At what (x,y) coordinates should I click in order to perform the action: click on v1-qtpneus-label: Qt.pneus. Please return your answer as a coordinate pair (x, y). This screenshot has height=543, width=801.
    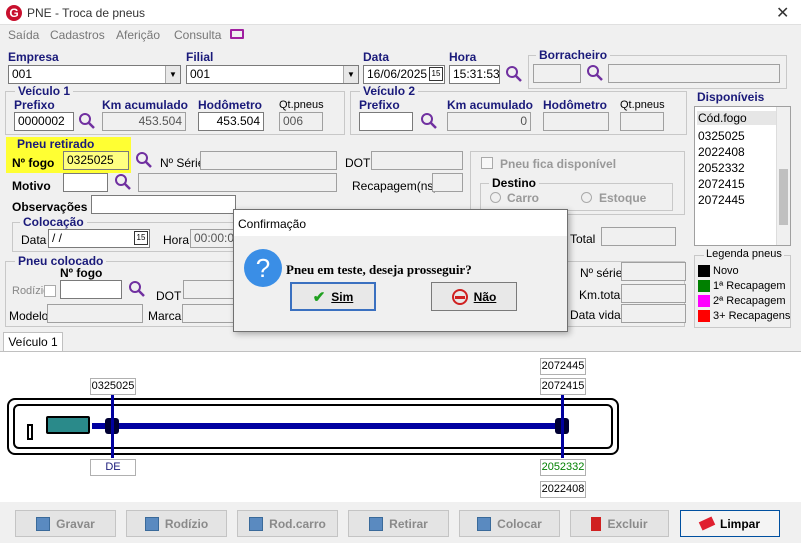
    Looking at the image, I should click on (301, 105).